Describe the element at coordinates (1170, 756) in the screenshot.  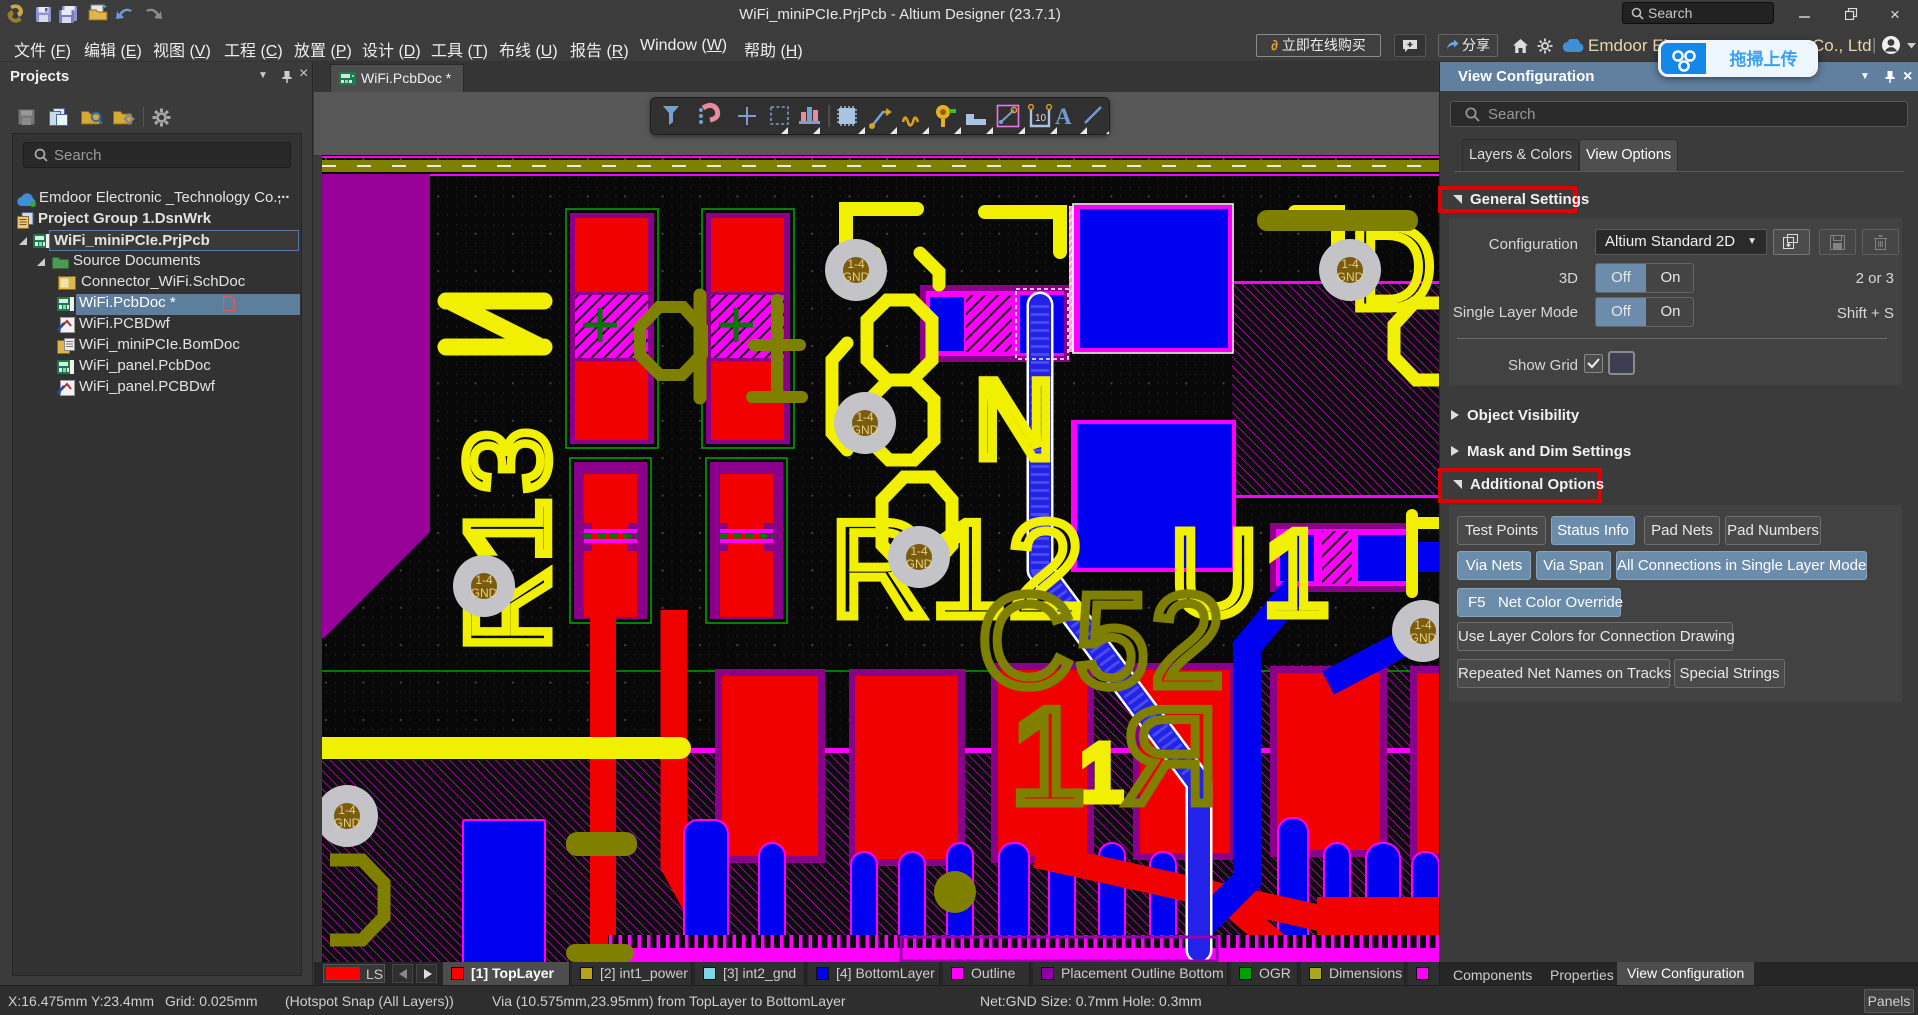
I see `svg-text: R` at that location.